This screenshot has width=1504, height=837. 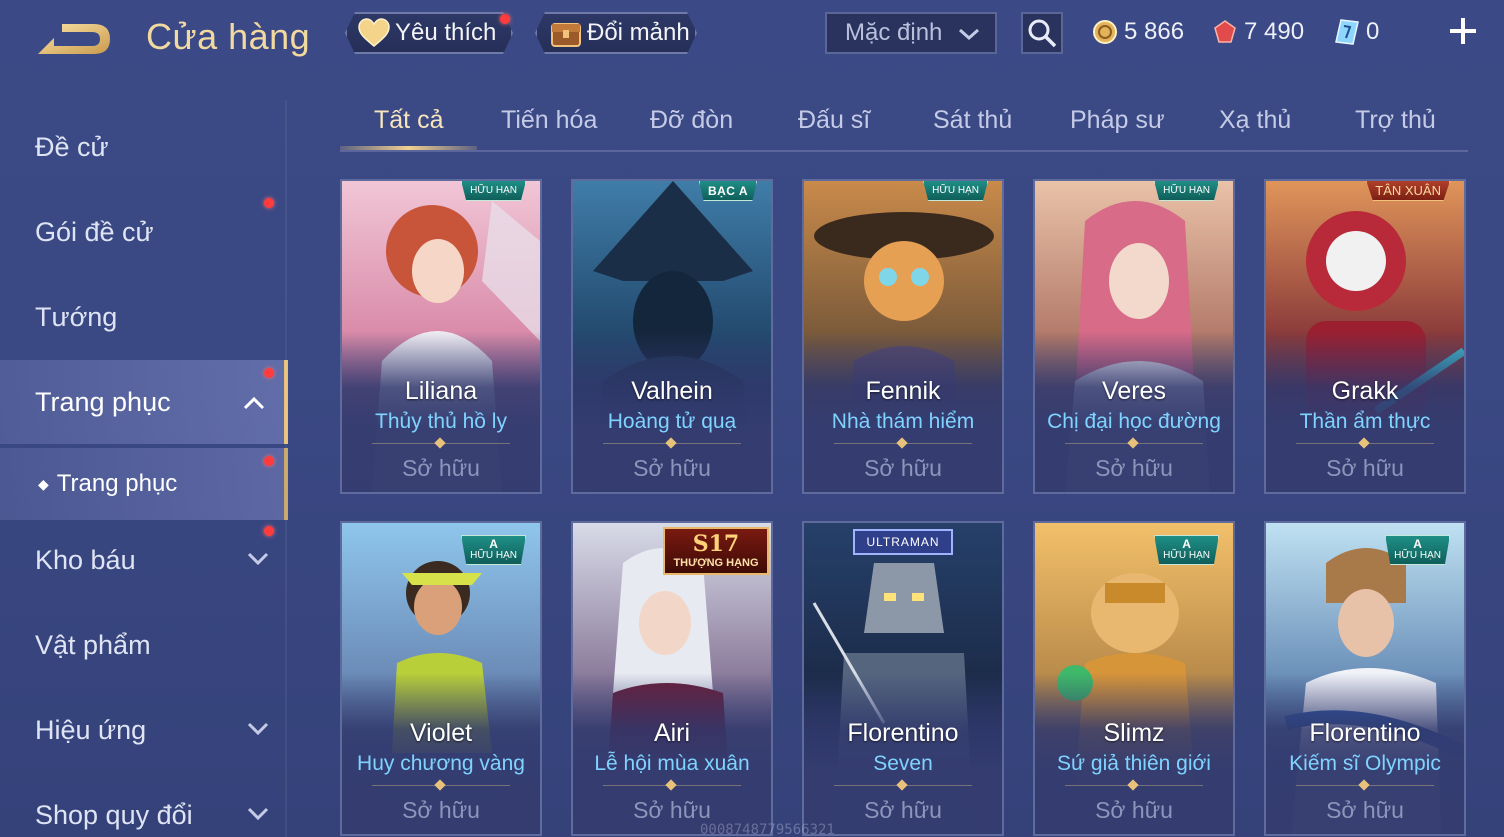 What do you see at coordinates (972, 120) in the screenshot?
I see `tab-assassin: Sát thủ` at bounding box center [972, 120].